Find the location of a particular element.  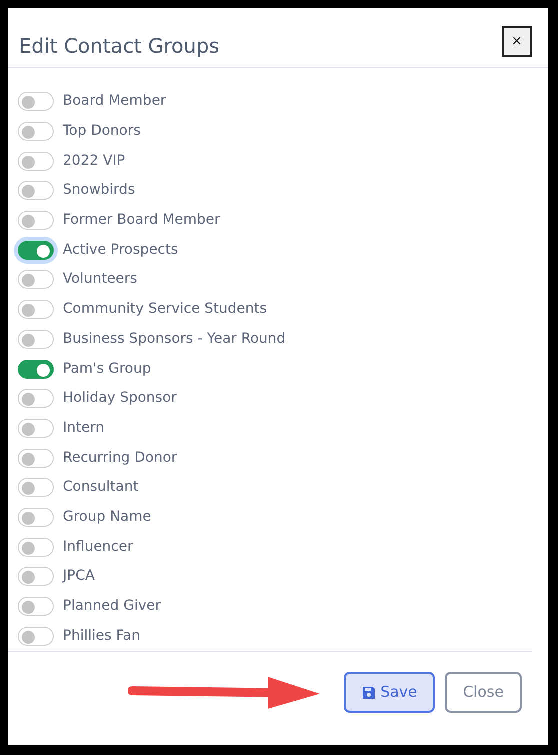

group-label: Consultant is located at coordinates (101, 488).